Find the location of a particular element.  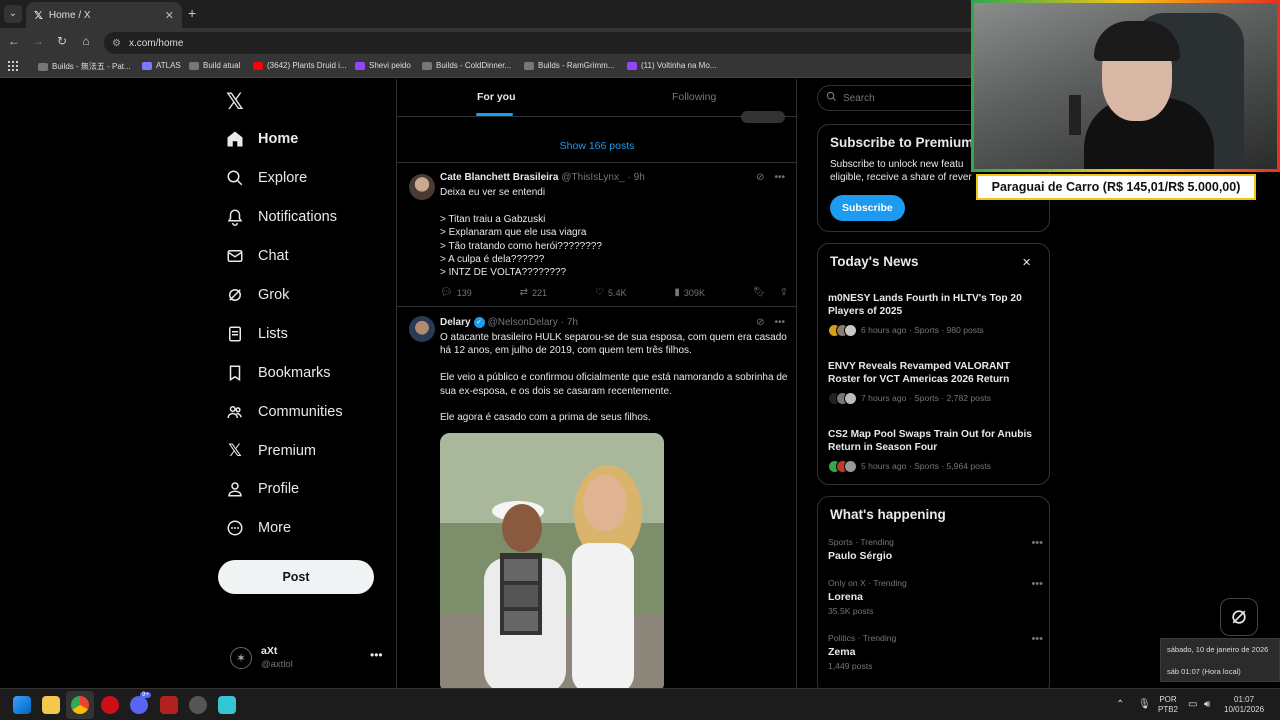

volume-icon: 🔊︎ is located at coordinates (1207, 704).